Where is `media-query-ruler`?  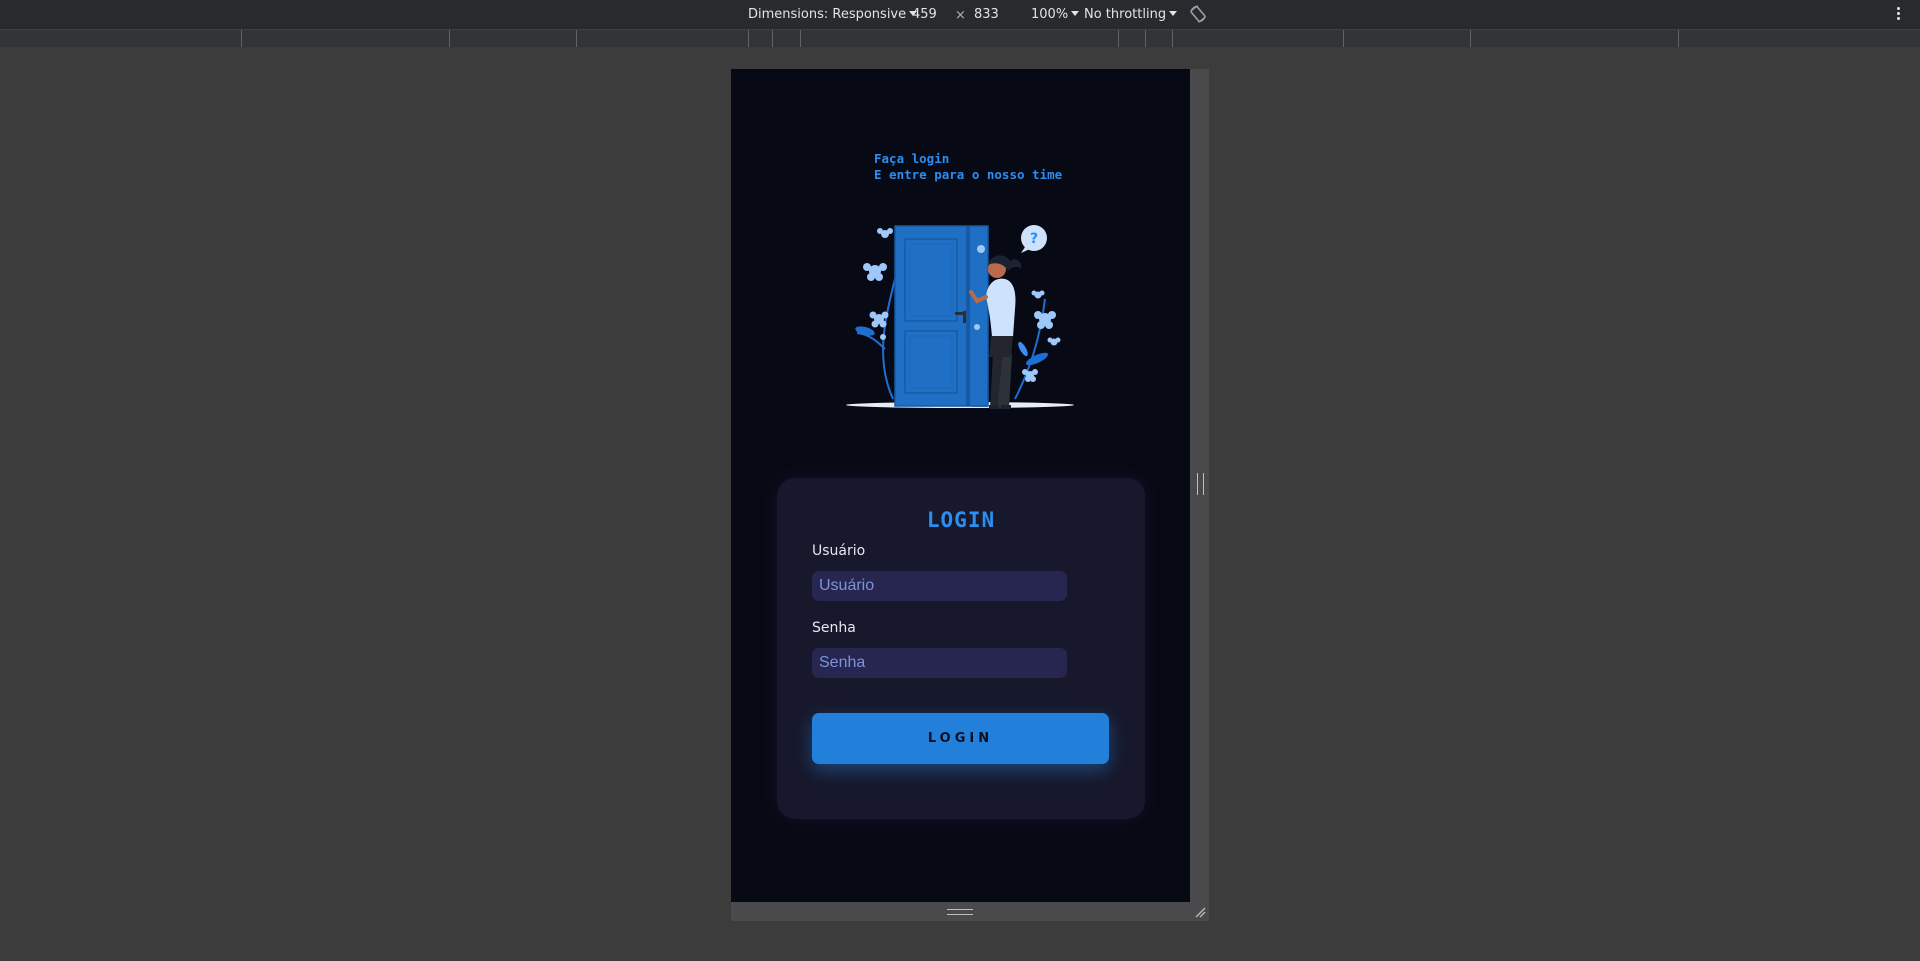
media-query-ruler is located at coordinates (960, 38).